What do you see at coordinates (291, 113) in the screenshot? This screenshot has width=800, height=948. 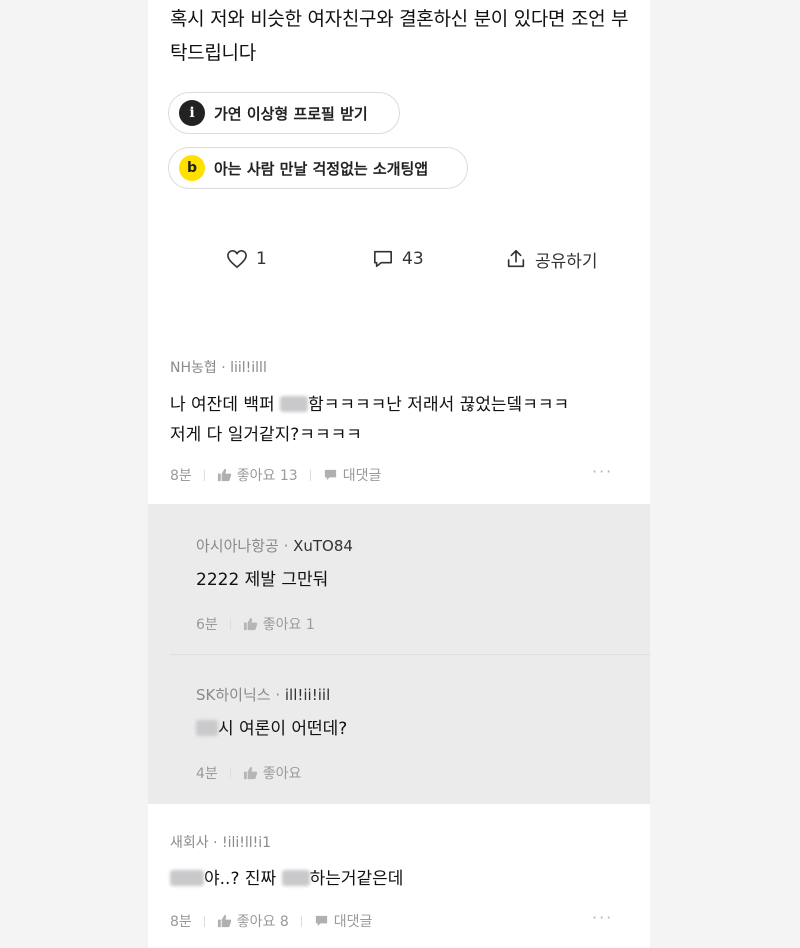 I see `promo-label: 가연 이상형 프로필 받기` at bounding box center [291, 113].